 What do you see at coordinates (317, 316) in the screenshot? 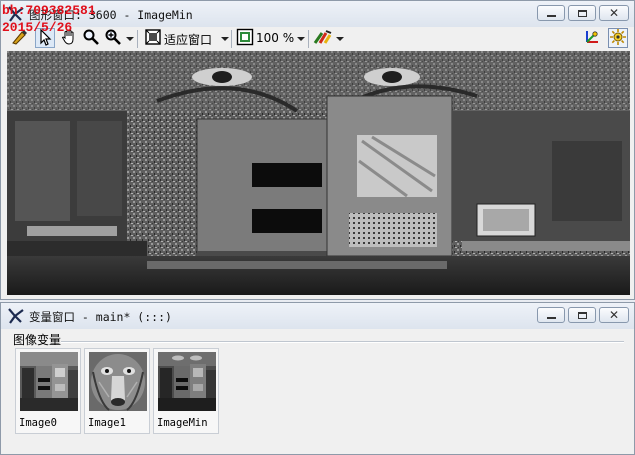
I see `variable-window-titlebar: 变量窗口 - main* (:::) ✕` at bounding box center [317, 316].